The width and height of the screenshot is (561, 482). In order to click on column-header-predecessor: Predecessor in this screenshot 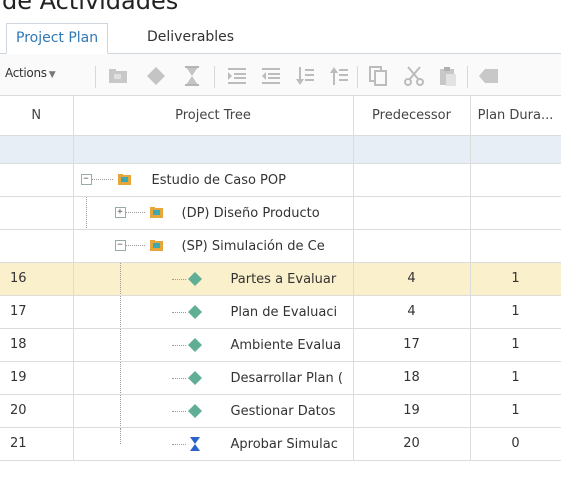, I will do `click(412, 116)`.